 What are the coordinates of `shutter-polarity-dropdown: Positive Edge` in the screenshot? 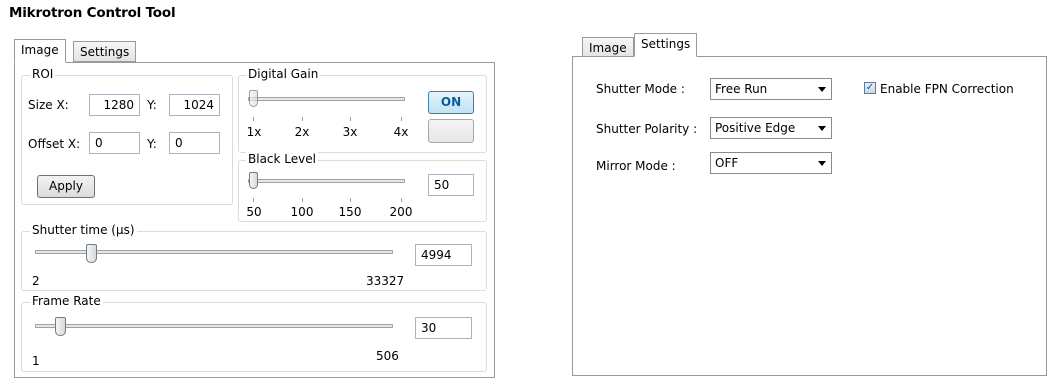 It's located at (771, 128).